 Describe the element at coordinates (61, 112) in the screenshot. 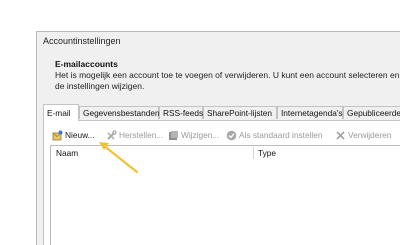

I see `tab-email: E-mail` at that location.